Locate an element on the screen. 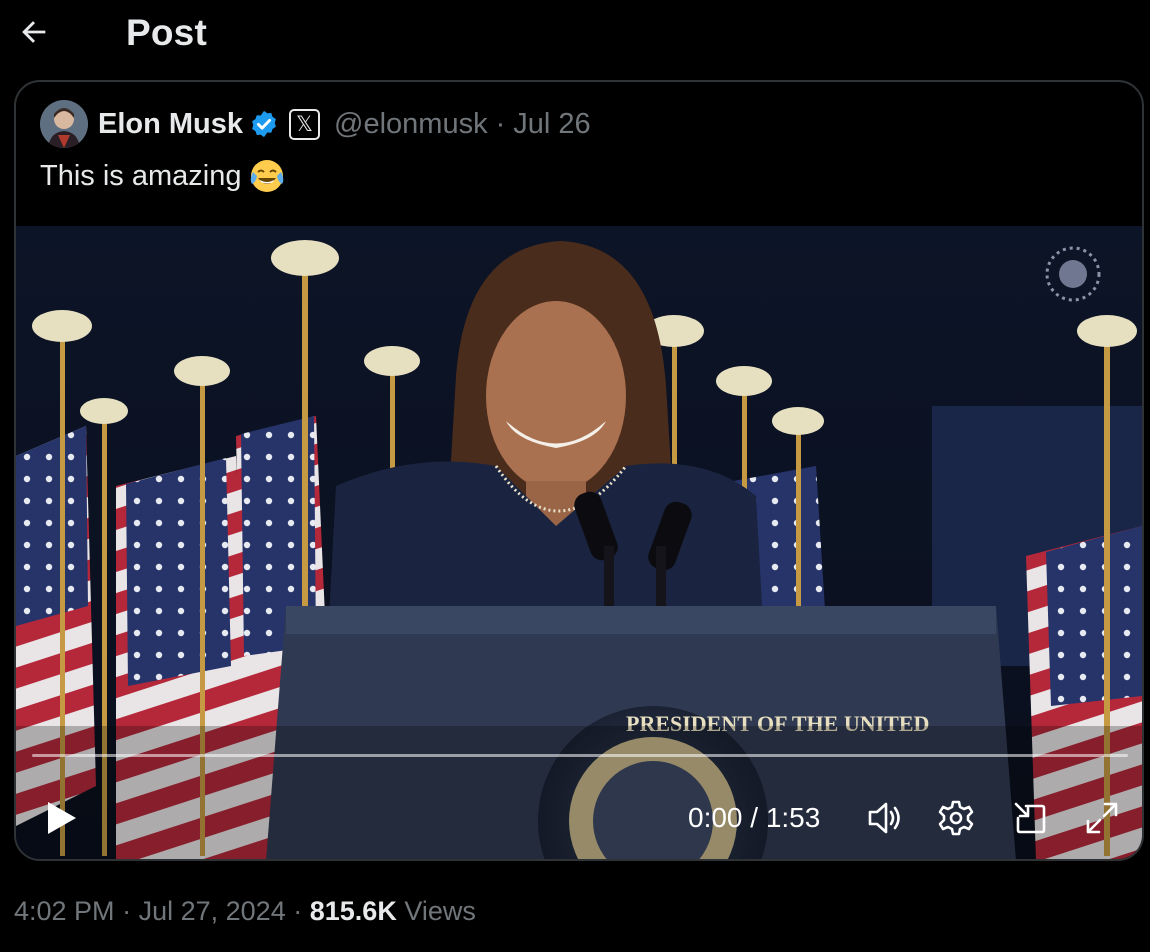  video-timecode: 0:00 / 1:53 is located at coordinates (754, 817).